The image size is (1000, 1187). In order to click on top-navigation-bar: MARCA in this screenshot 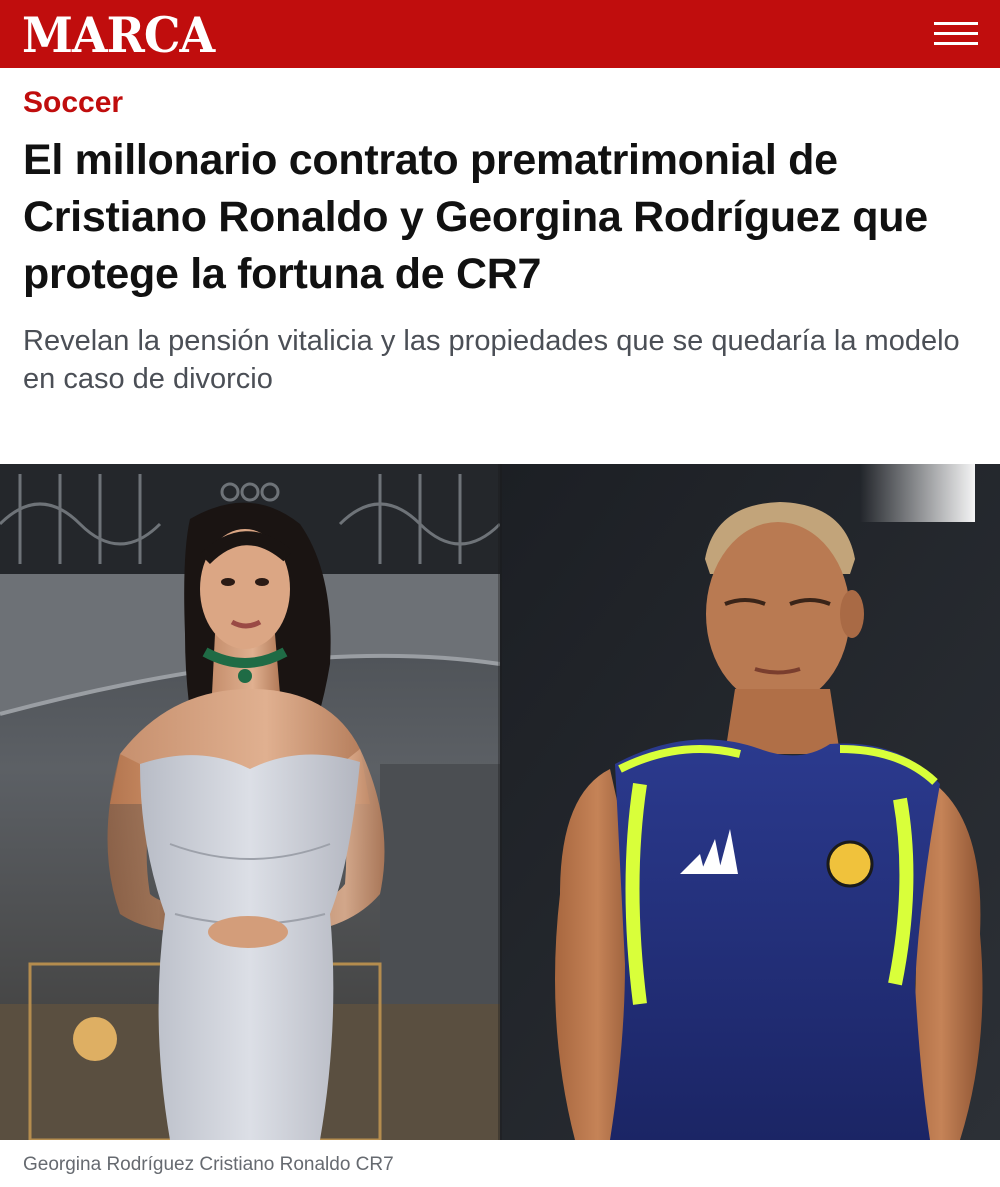, I will do `click(500, 34)`.